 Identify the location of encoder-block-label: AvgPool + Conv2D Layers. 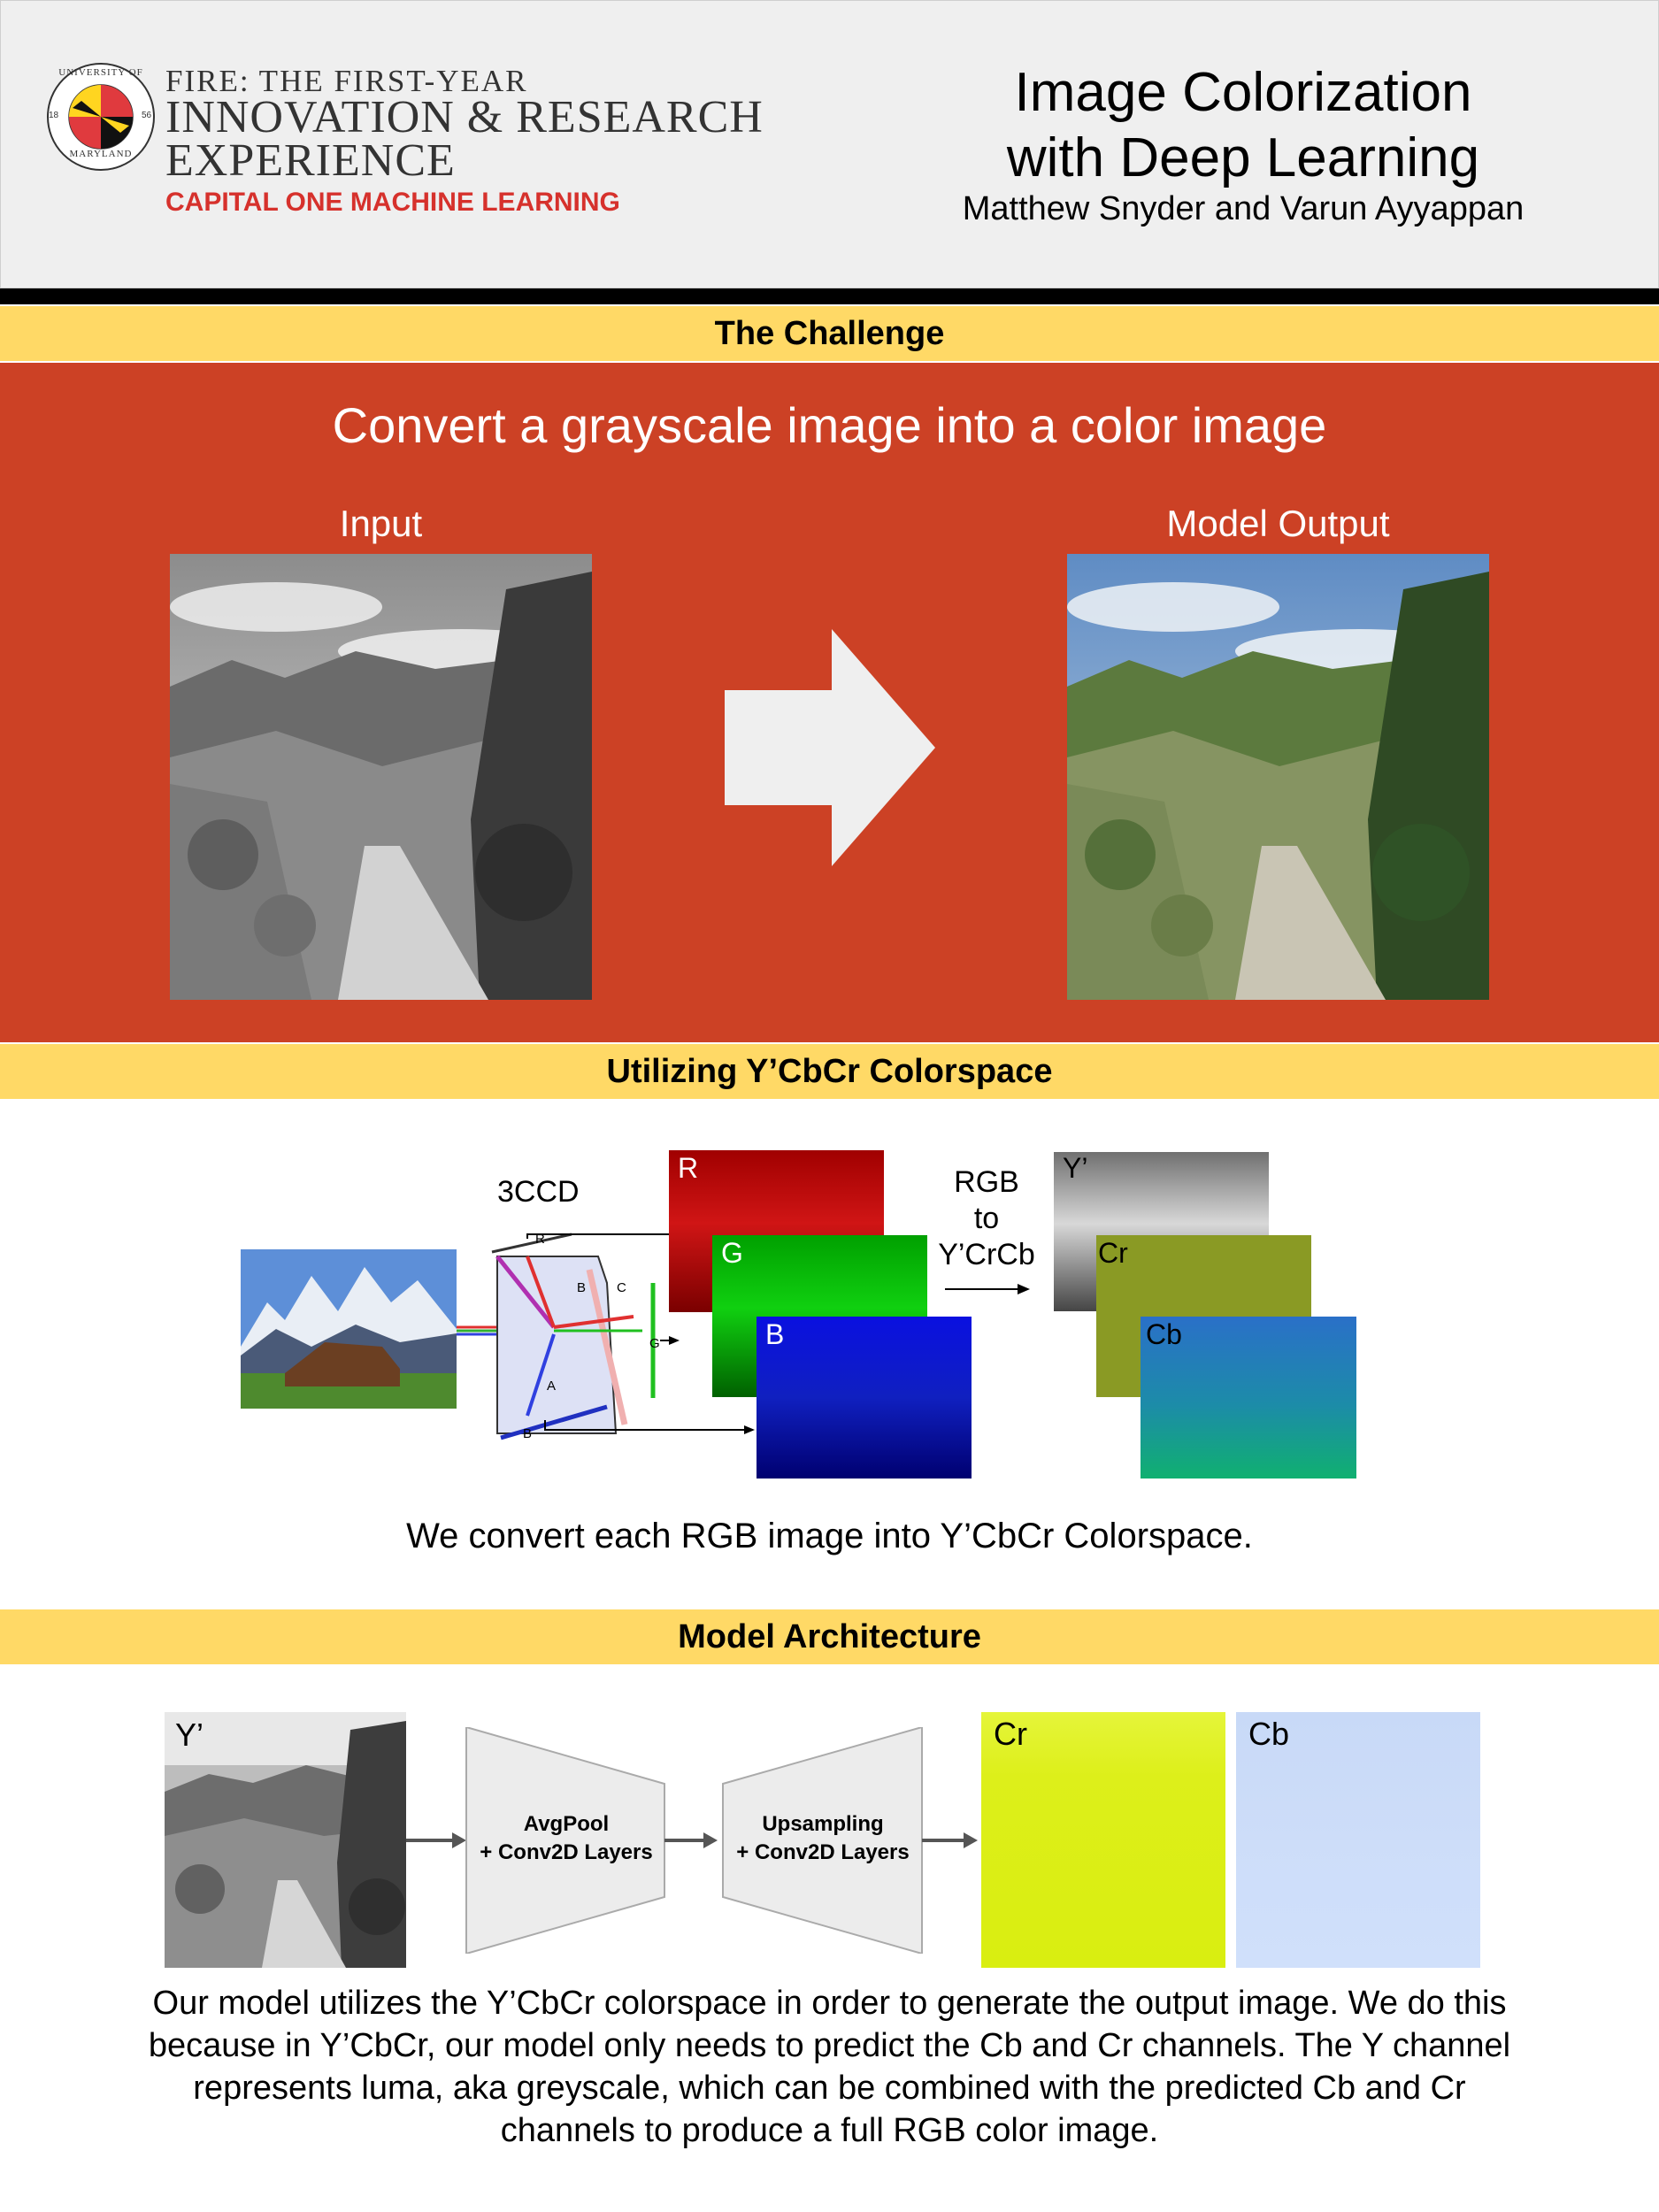
(566, 1839).